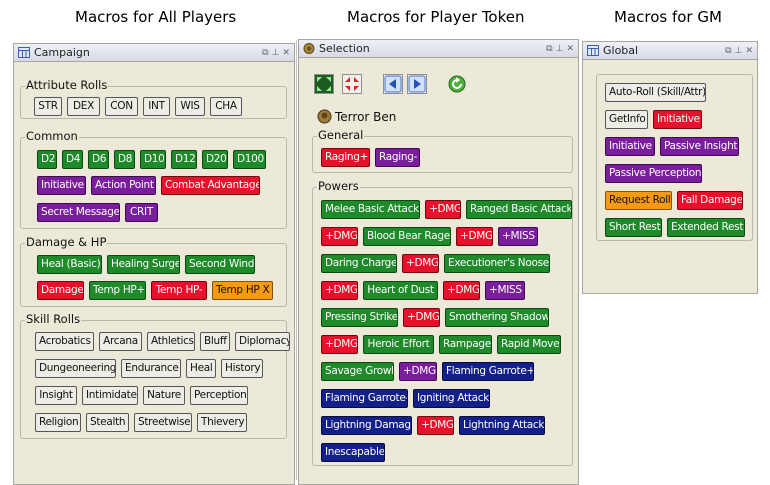 The height and width of the screenshot is (485, 770). What do you see at coordinates (502, 425) in the screenshot?
I see `power-lightning-attack-button: Lightning Attack` at bounding box center [502, 425].